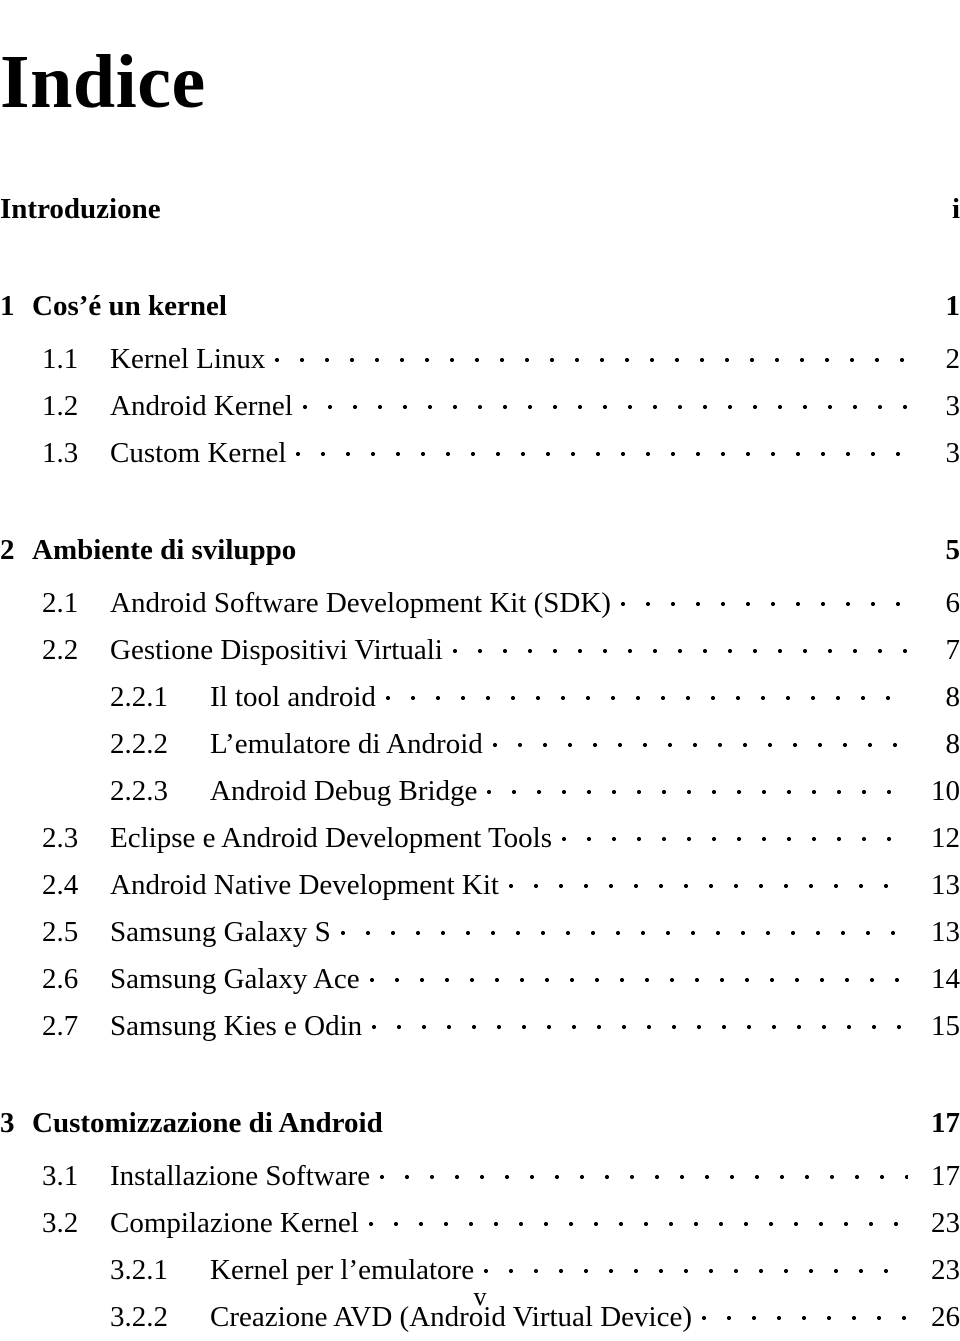 The height and width of the screenshot is (1341, 960). What do you see at coordinates (103, 81) in the screenshot?
I see `page-title: Indice` at bounding box center [103, 81].